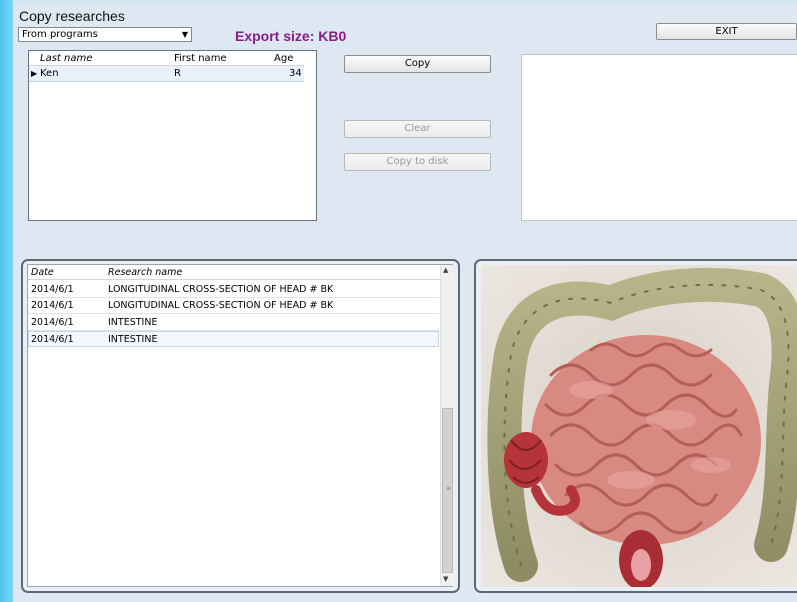 The image size is (797, 602). Describe the element at coordinates (105, 34) in the screenshot. I see `source-select: From programs ▼` at that location.